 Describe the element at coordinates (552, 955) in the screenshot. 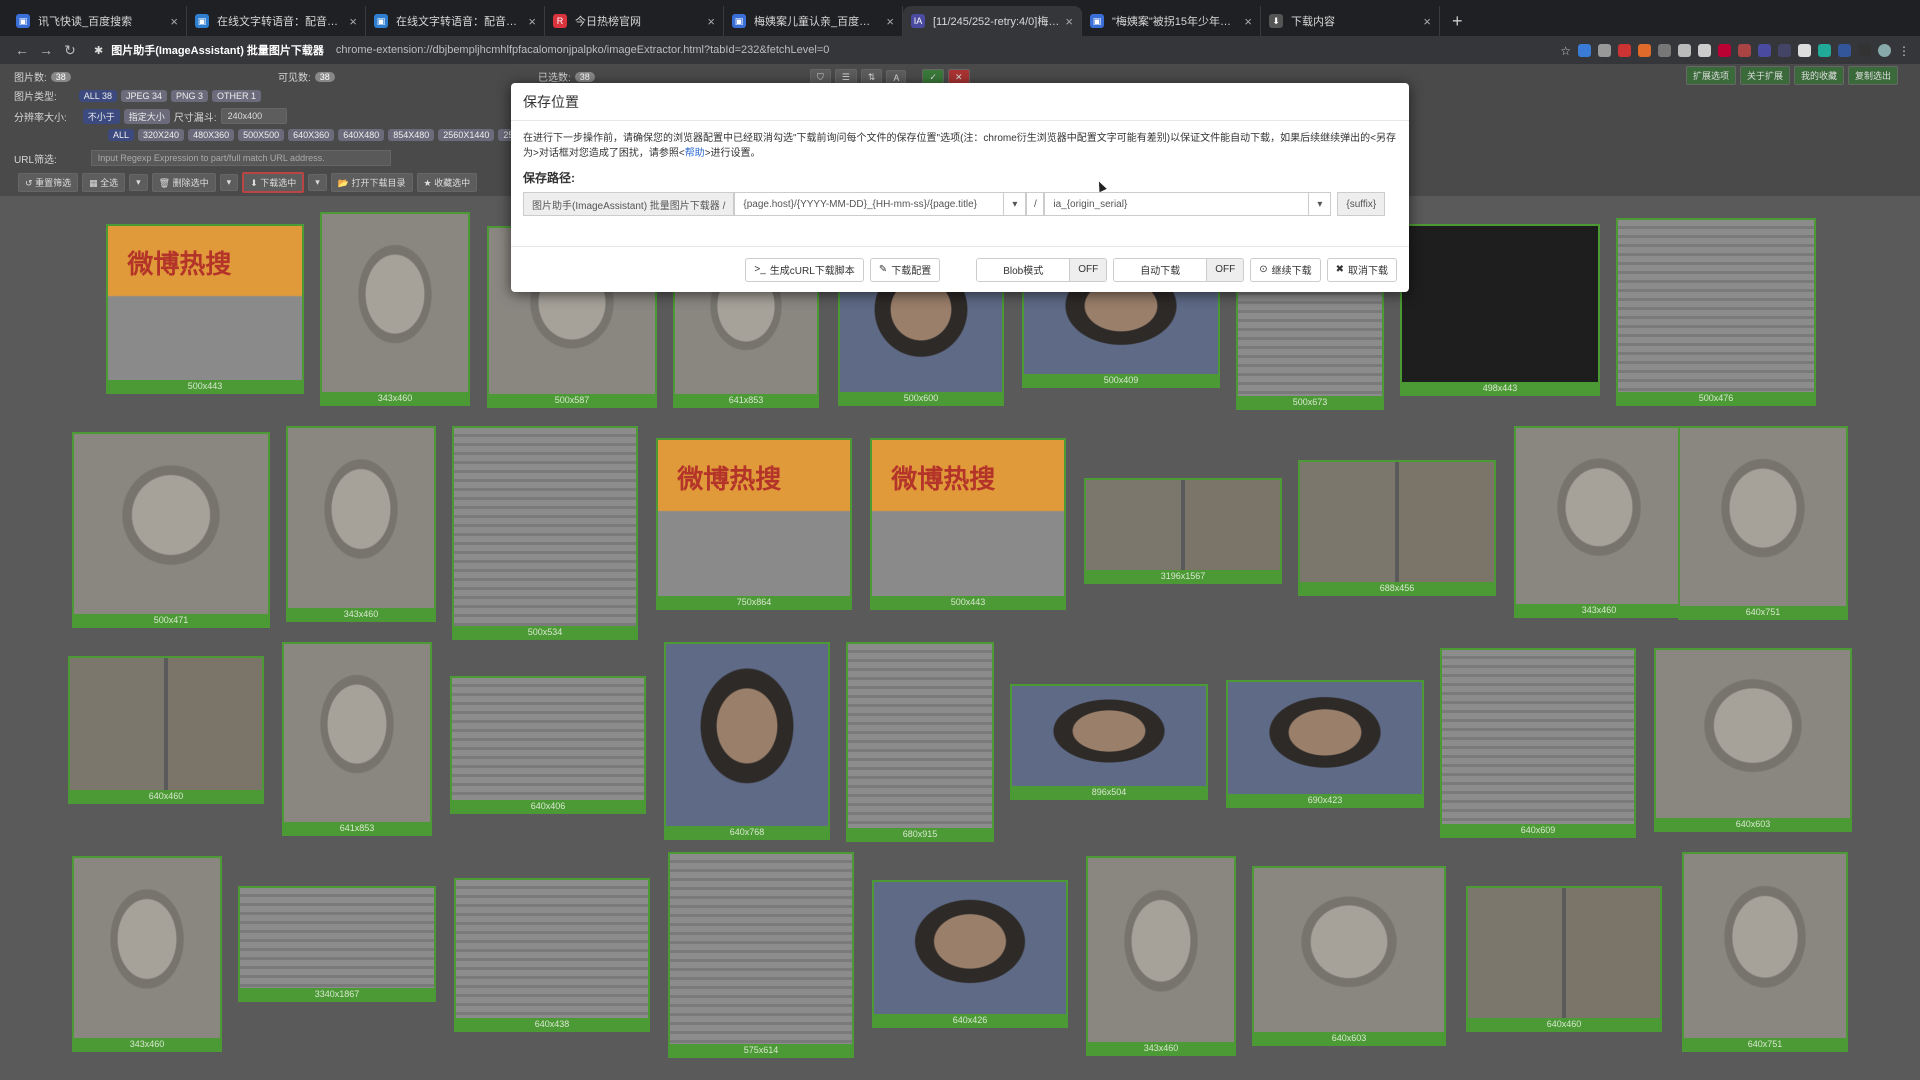

I see `image-thumbnail: 640x438` at that location.